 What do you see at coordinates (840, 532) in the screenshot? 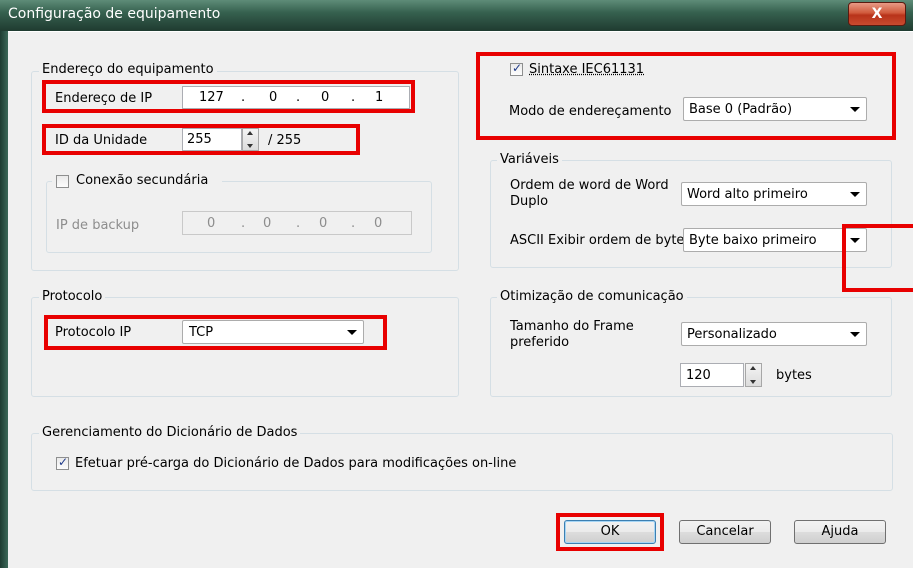
I see `help-button: Ajuda` at bounding box center [840, 532].